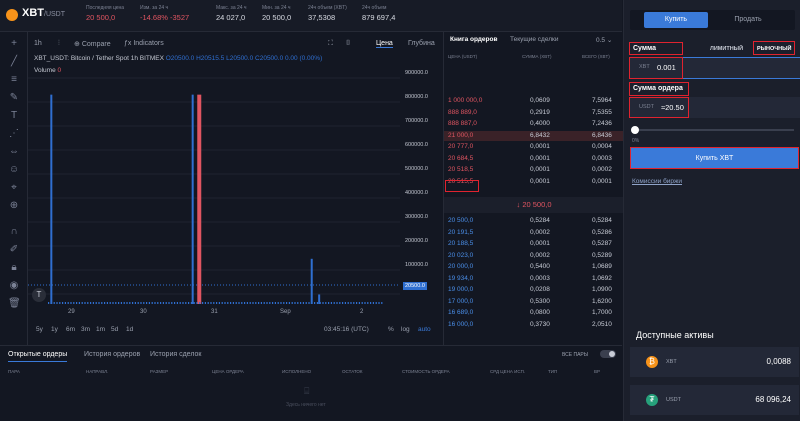  I want to click on range-button-5y: 5y, so click(39, 329).